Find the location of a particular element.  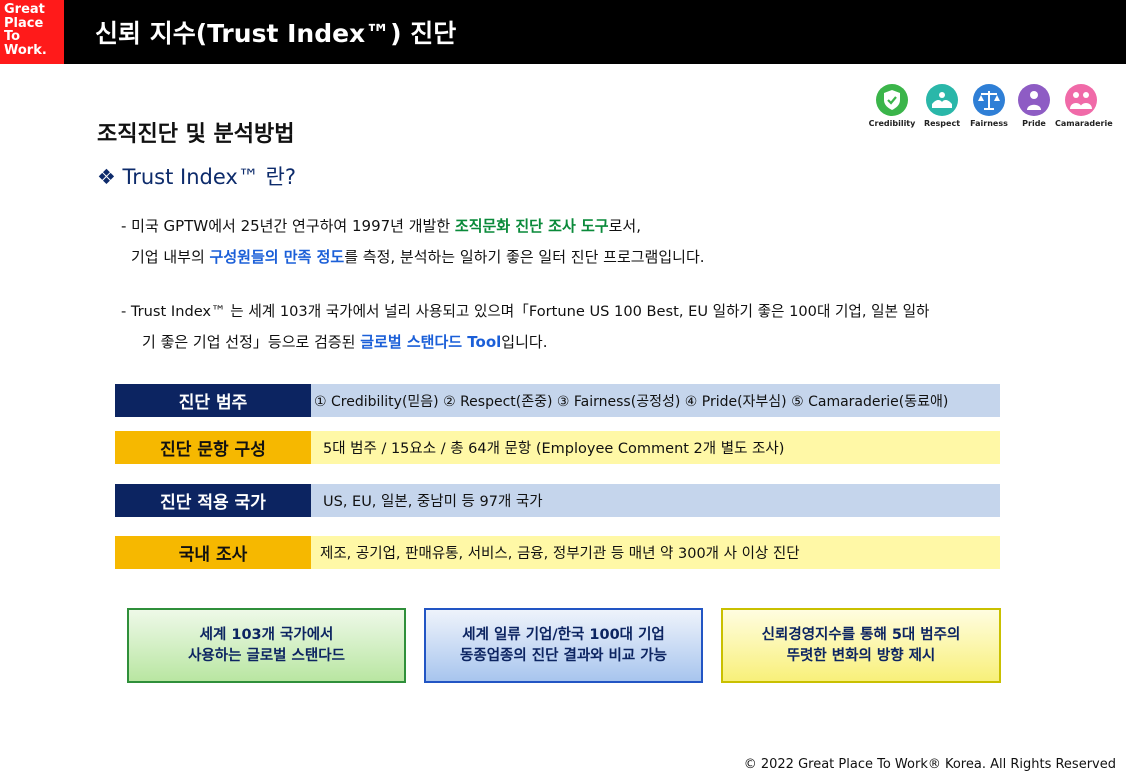

row-label: 진단 적용 국가 is located at coordinates (213, 500).